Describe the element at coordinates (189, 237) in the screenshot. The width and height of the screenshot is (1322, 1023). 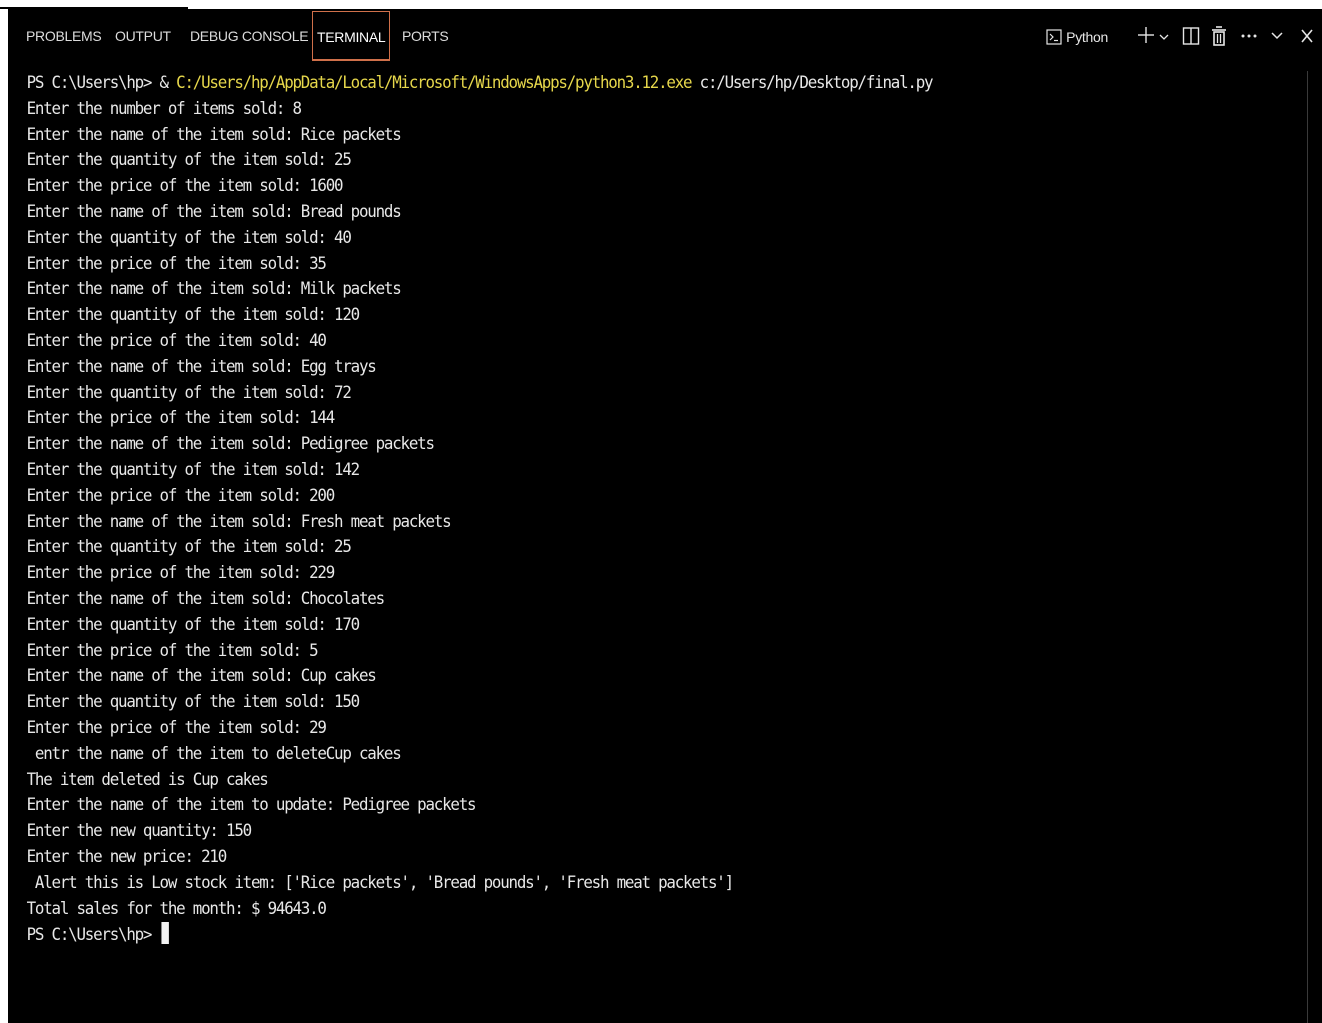
I see `output-line: Enter the quantity of the item sold: 40` at that location.